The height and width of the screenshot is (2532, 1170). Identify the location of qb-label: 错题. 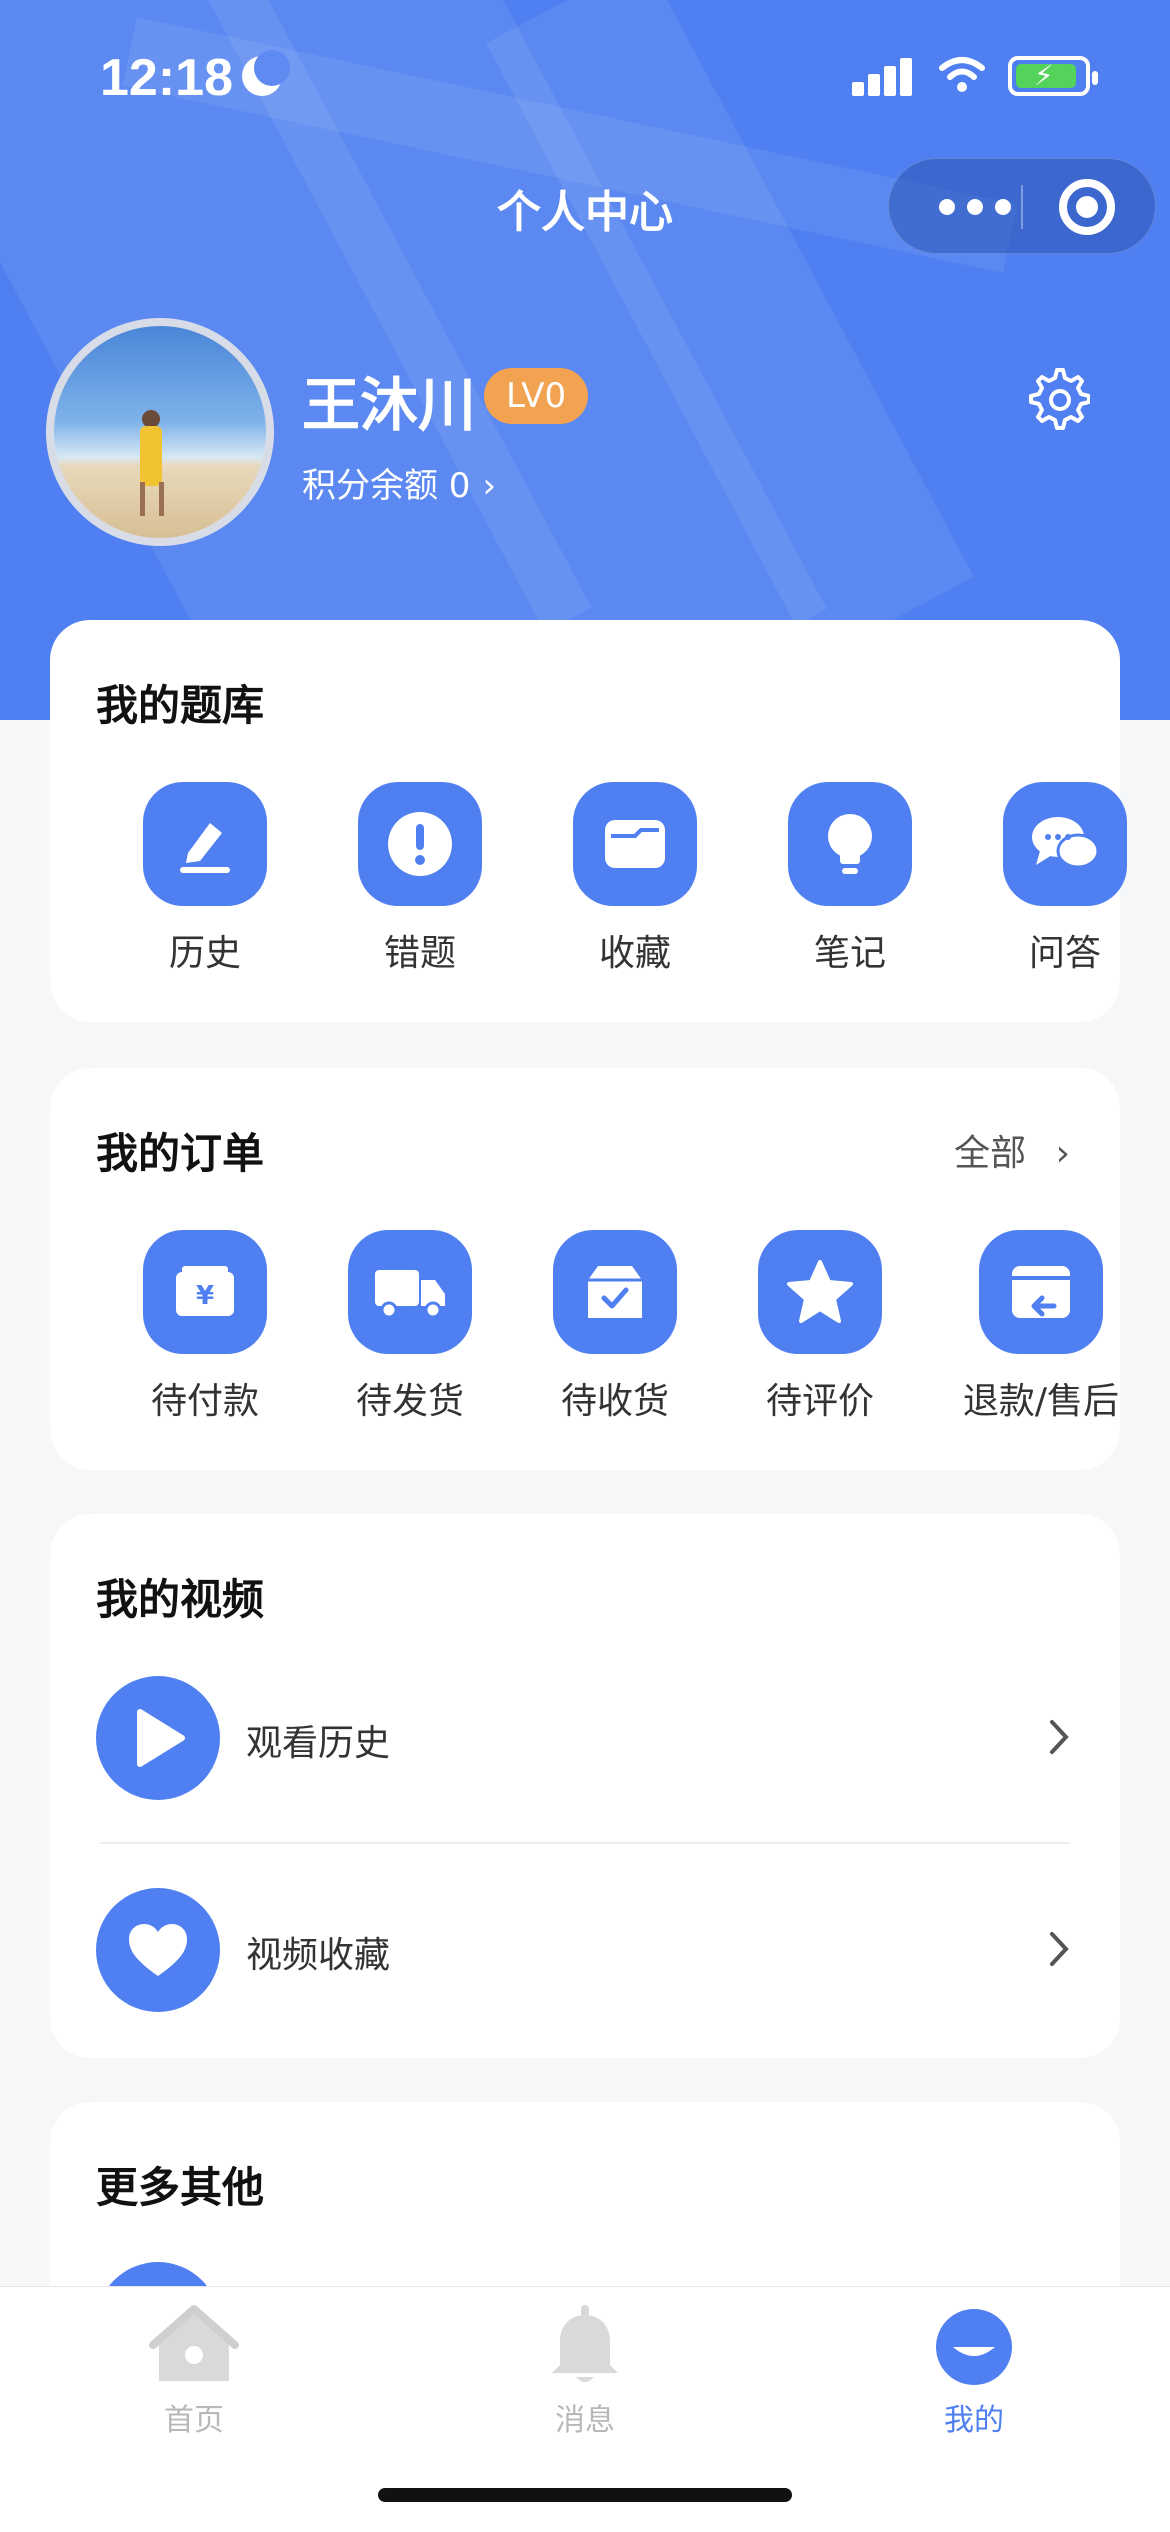
(419, 953).